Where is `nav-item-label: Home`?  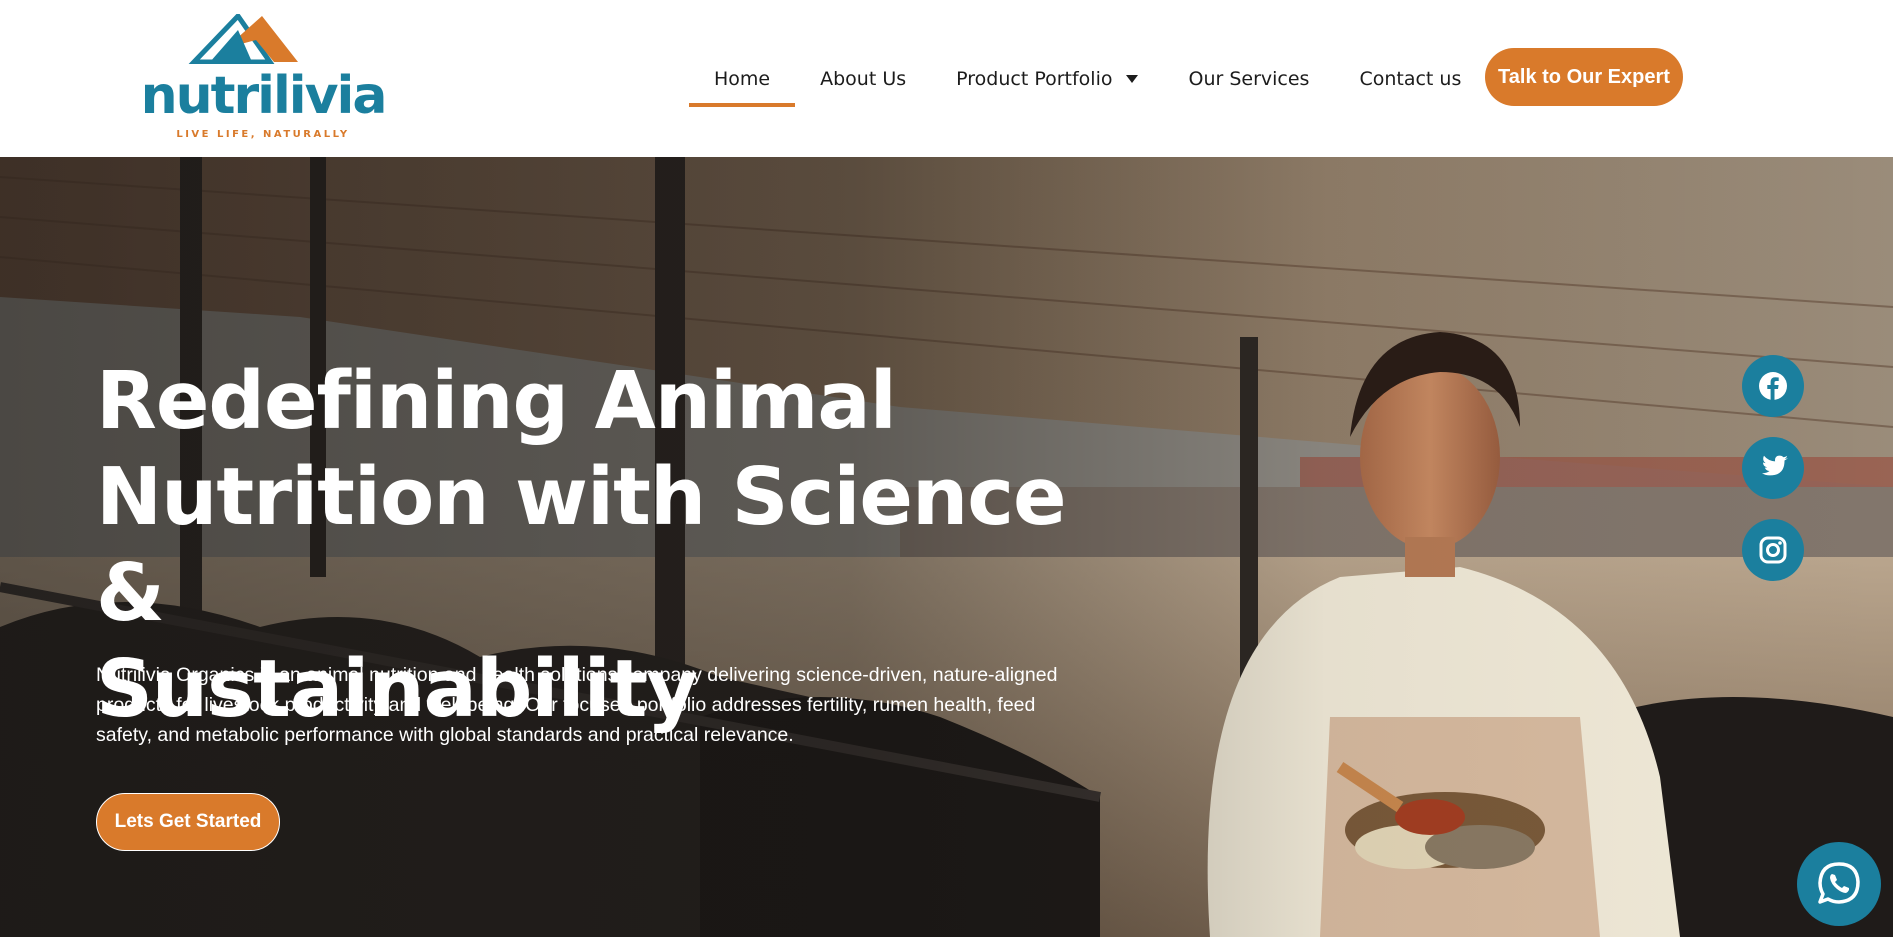 nav-item-label: Home is located at coordinates (742, 78).